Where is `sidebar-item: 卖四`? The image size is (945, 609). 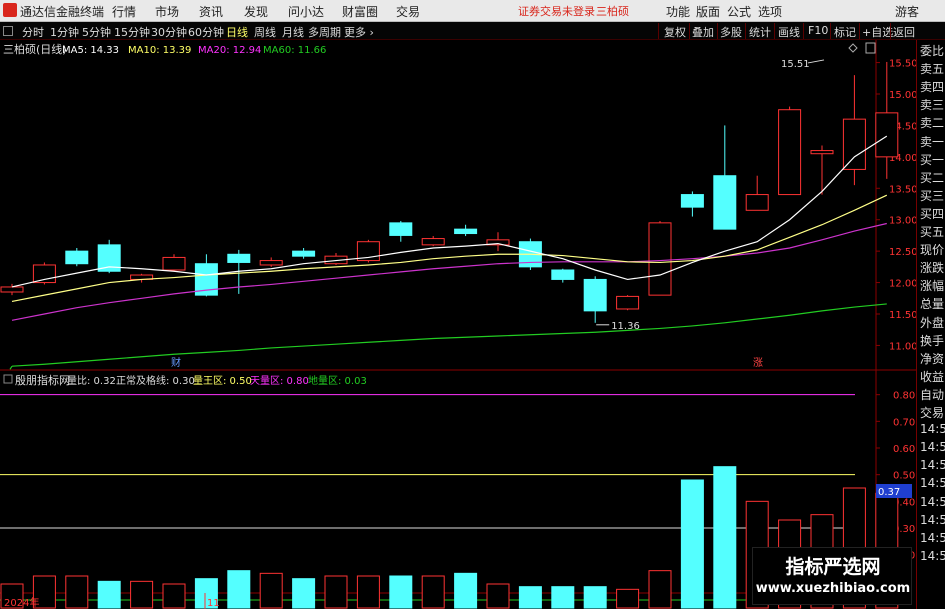
sidebar-item: 卖四 is located at coordinates (932, 86).